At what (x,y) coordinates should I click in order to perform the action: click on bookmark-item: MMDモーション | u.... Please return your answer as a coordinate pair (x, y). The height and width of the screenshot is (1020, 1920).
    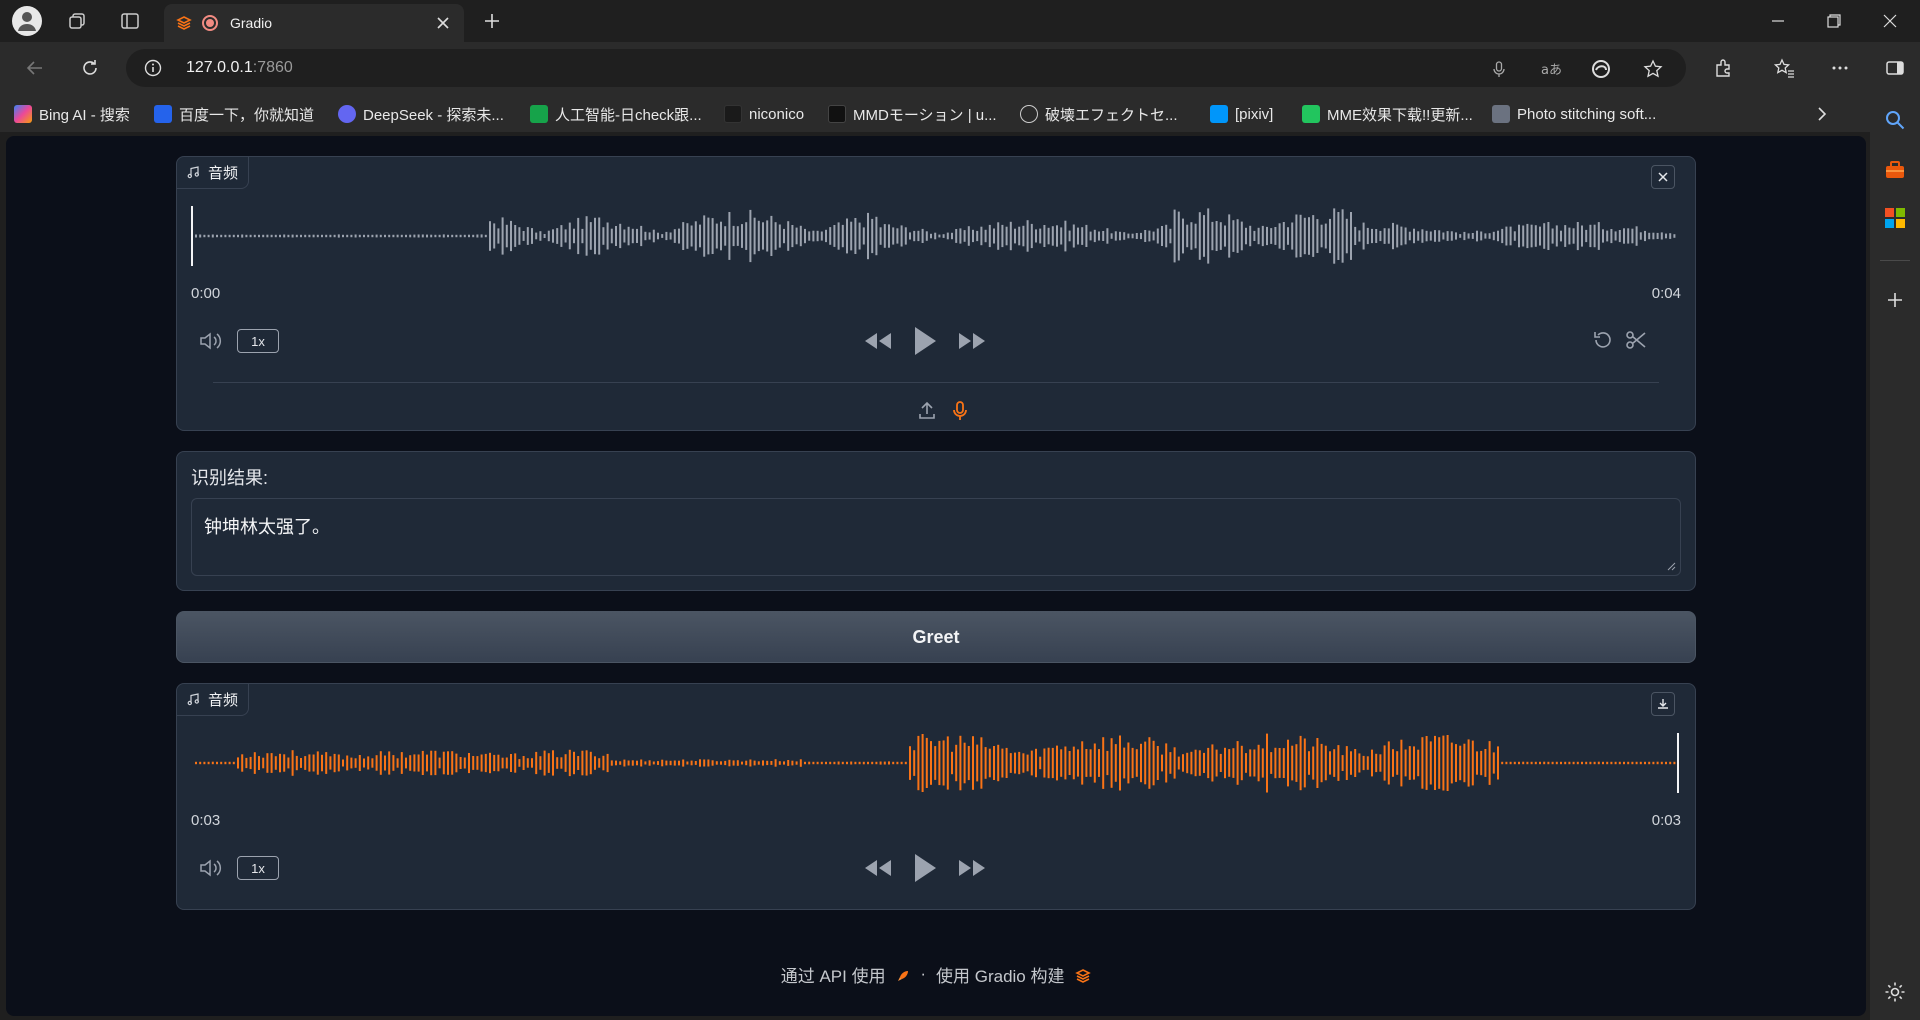
    Looking at the image, I should click on (912, 114).